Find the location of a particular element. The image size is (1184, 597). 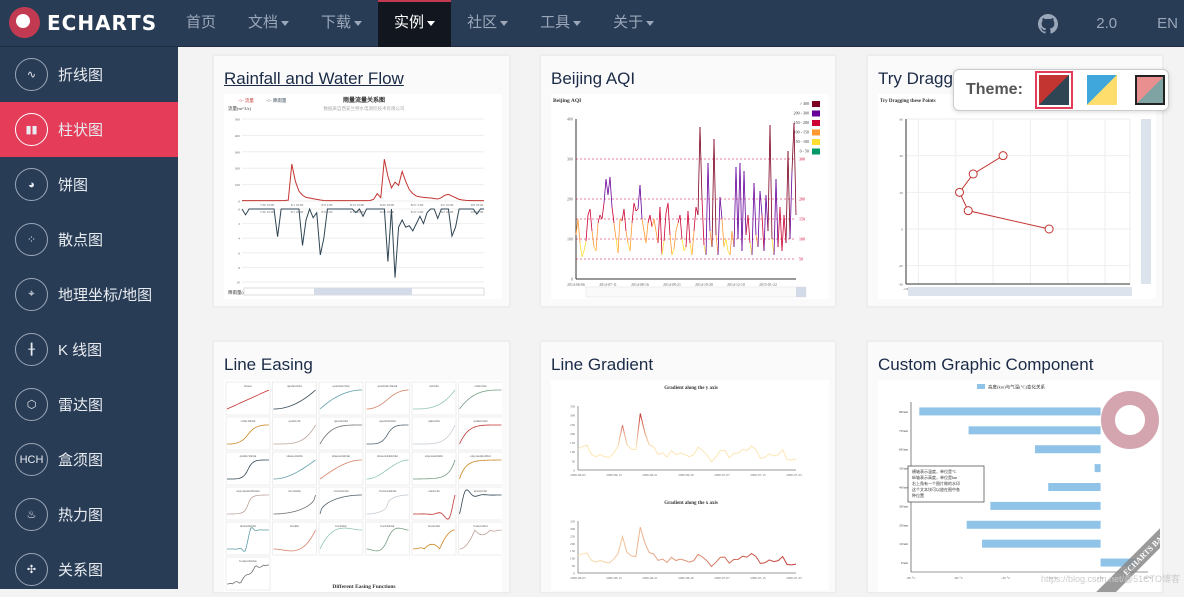

y-tick-label: 20 is located at coordinates (902, 193).